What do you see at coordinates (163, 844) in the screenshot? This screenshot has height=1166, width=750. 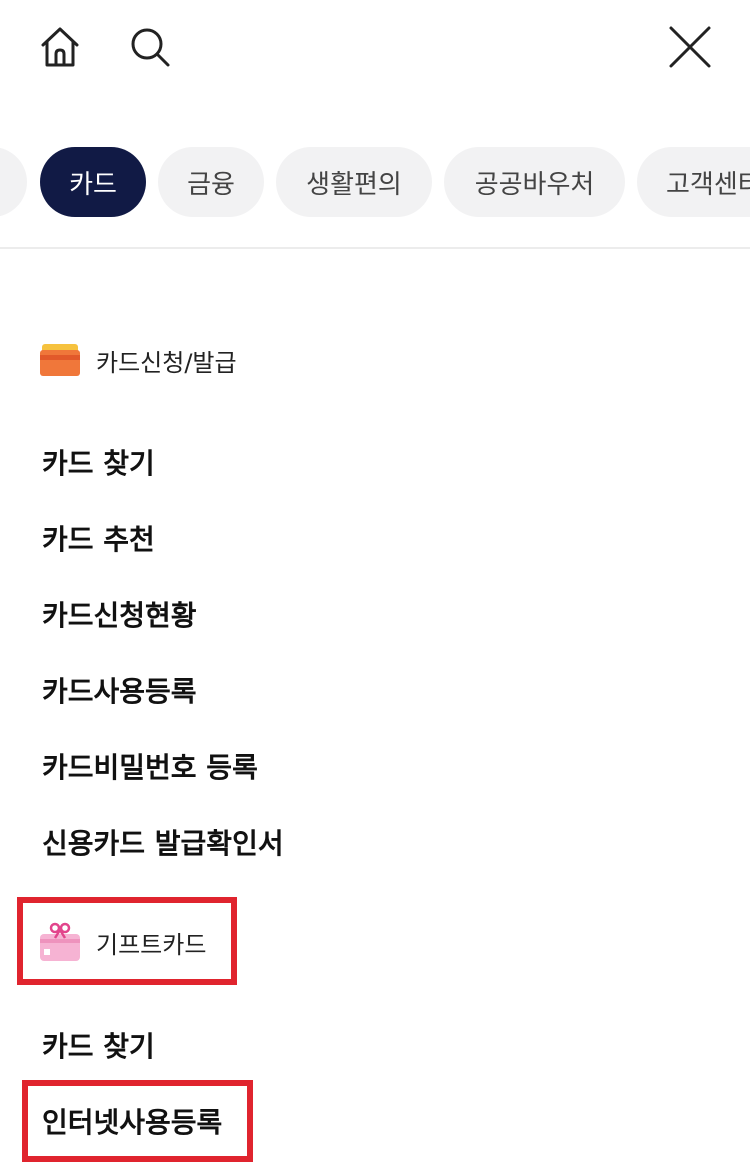 I see `menu-item-credit-card-certificate: 신용카드 발급확인서` at bounding box center [163, 844].